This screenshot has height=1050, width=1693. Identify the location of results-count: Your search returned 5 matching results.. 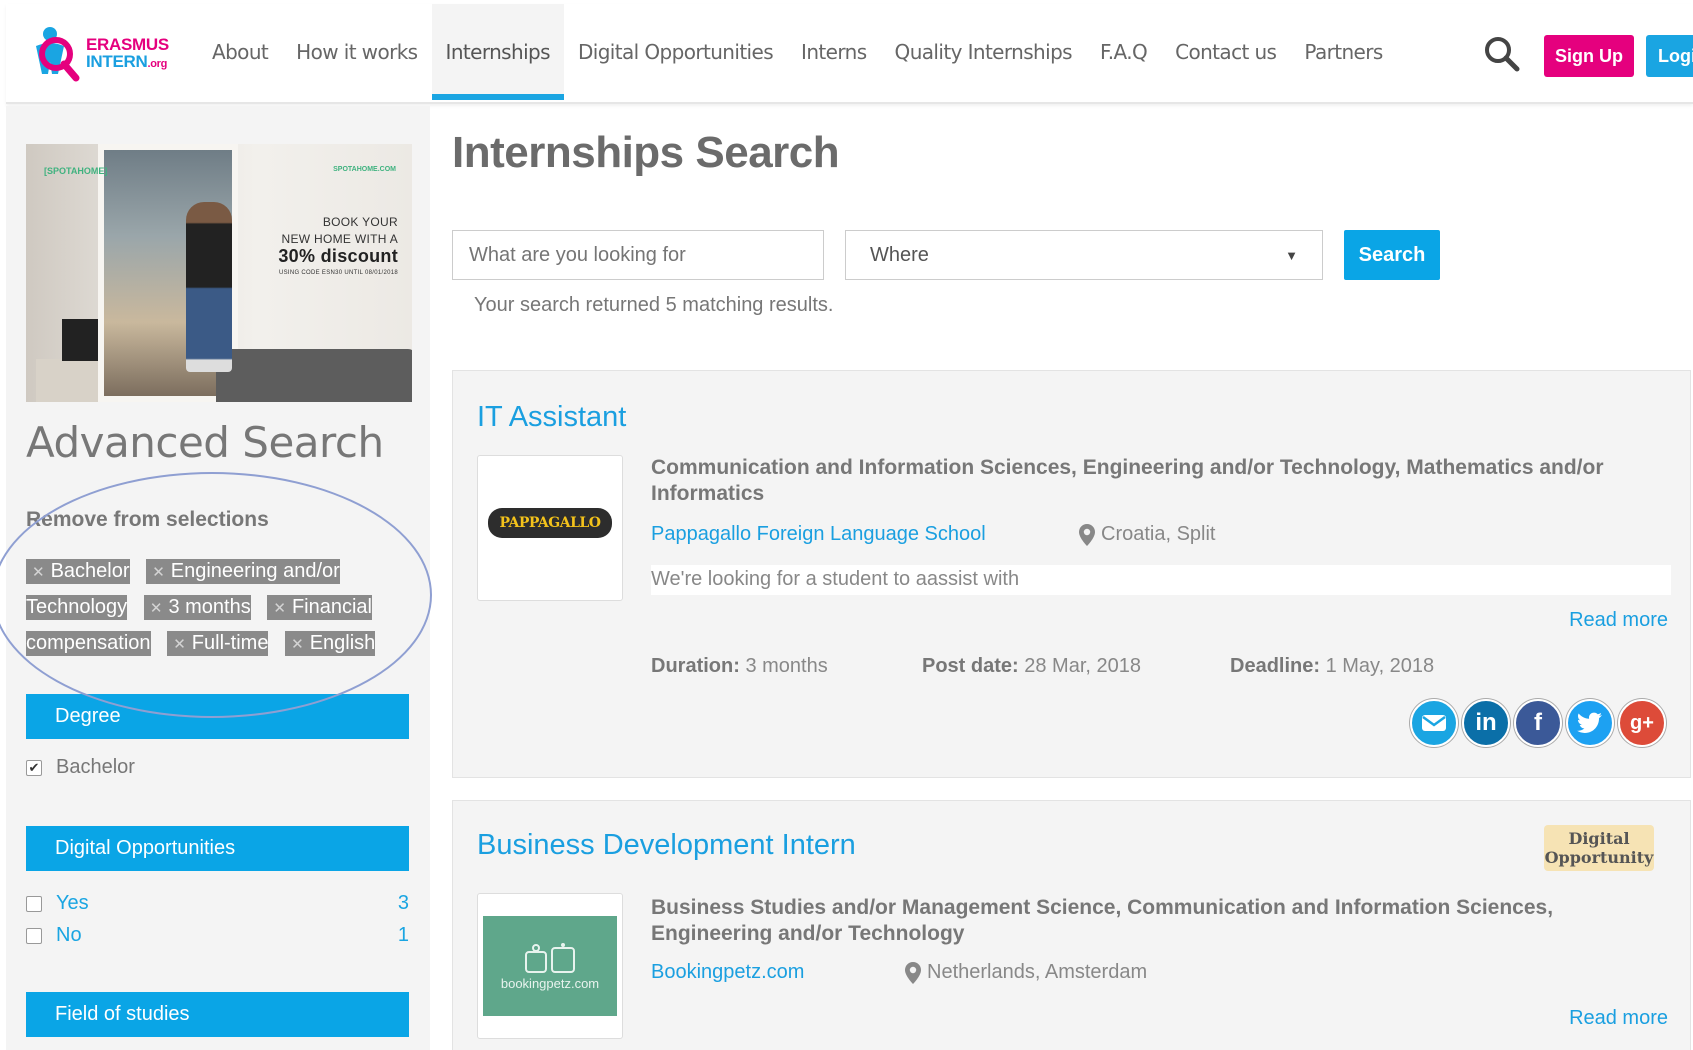
(654, 305).